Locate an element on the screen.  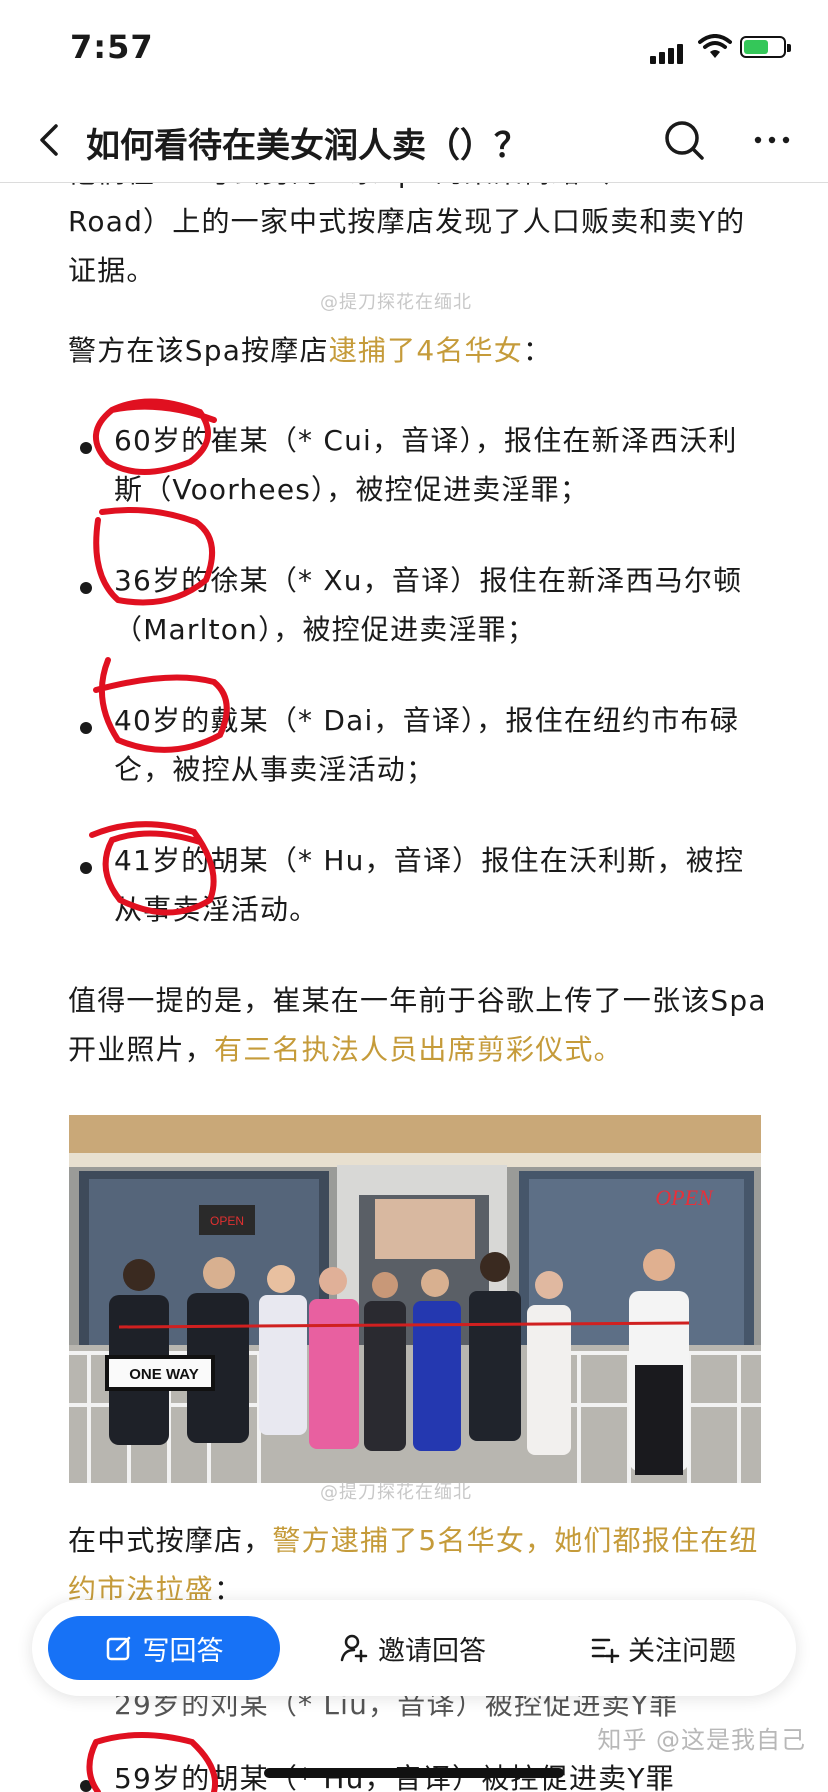
note-highlight-link: 有三名执法人员出席剪彩仪式。 is located at coordinates (418, 1049).